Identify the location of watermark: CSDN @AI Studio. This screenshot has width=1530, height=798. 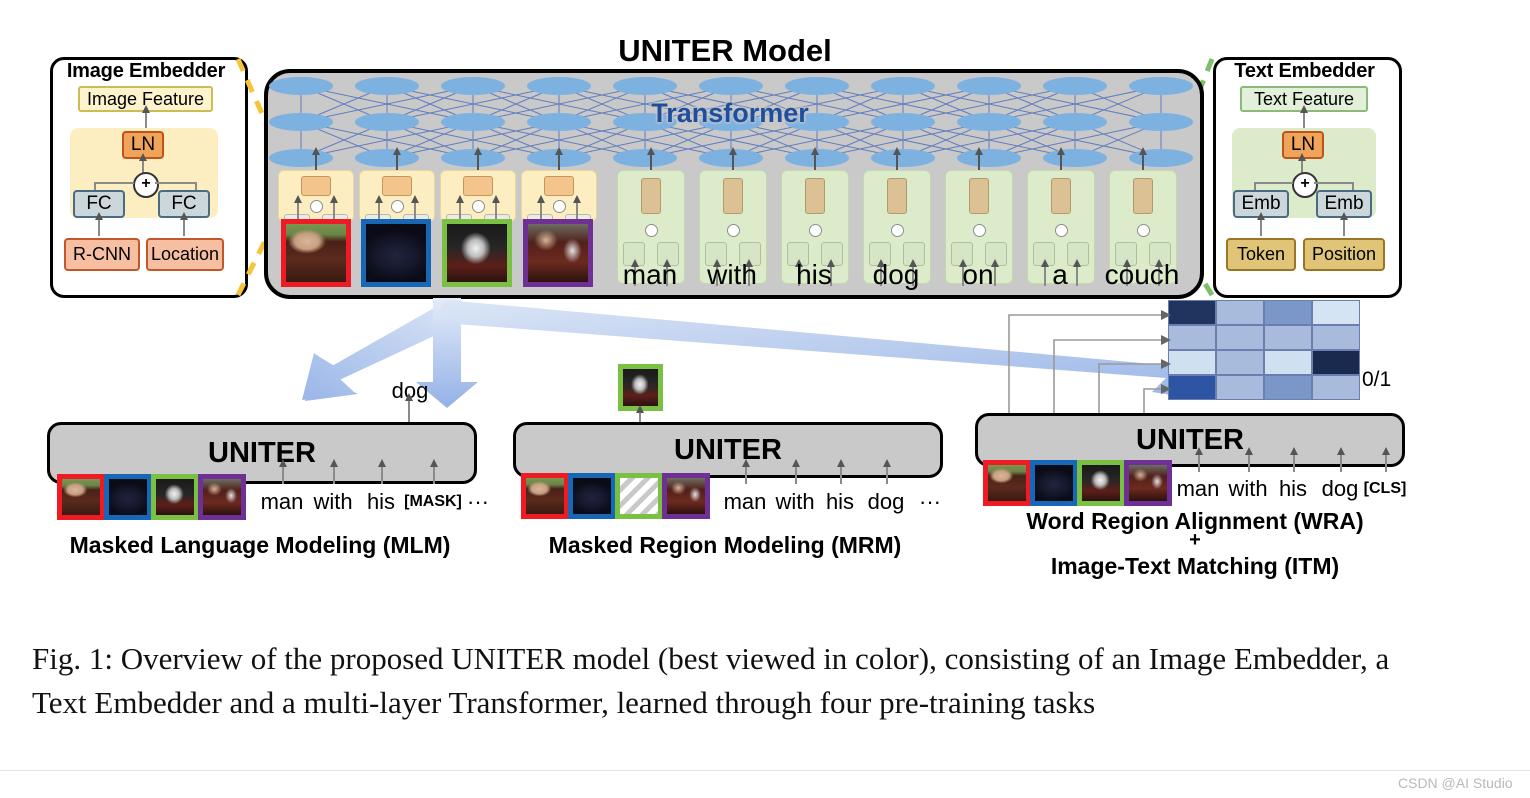
(1455, 783).